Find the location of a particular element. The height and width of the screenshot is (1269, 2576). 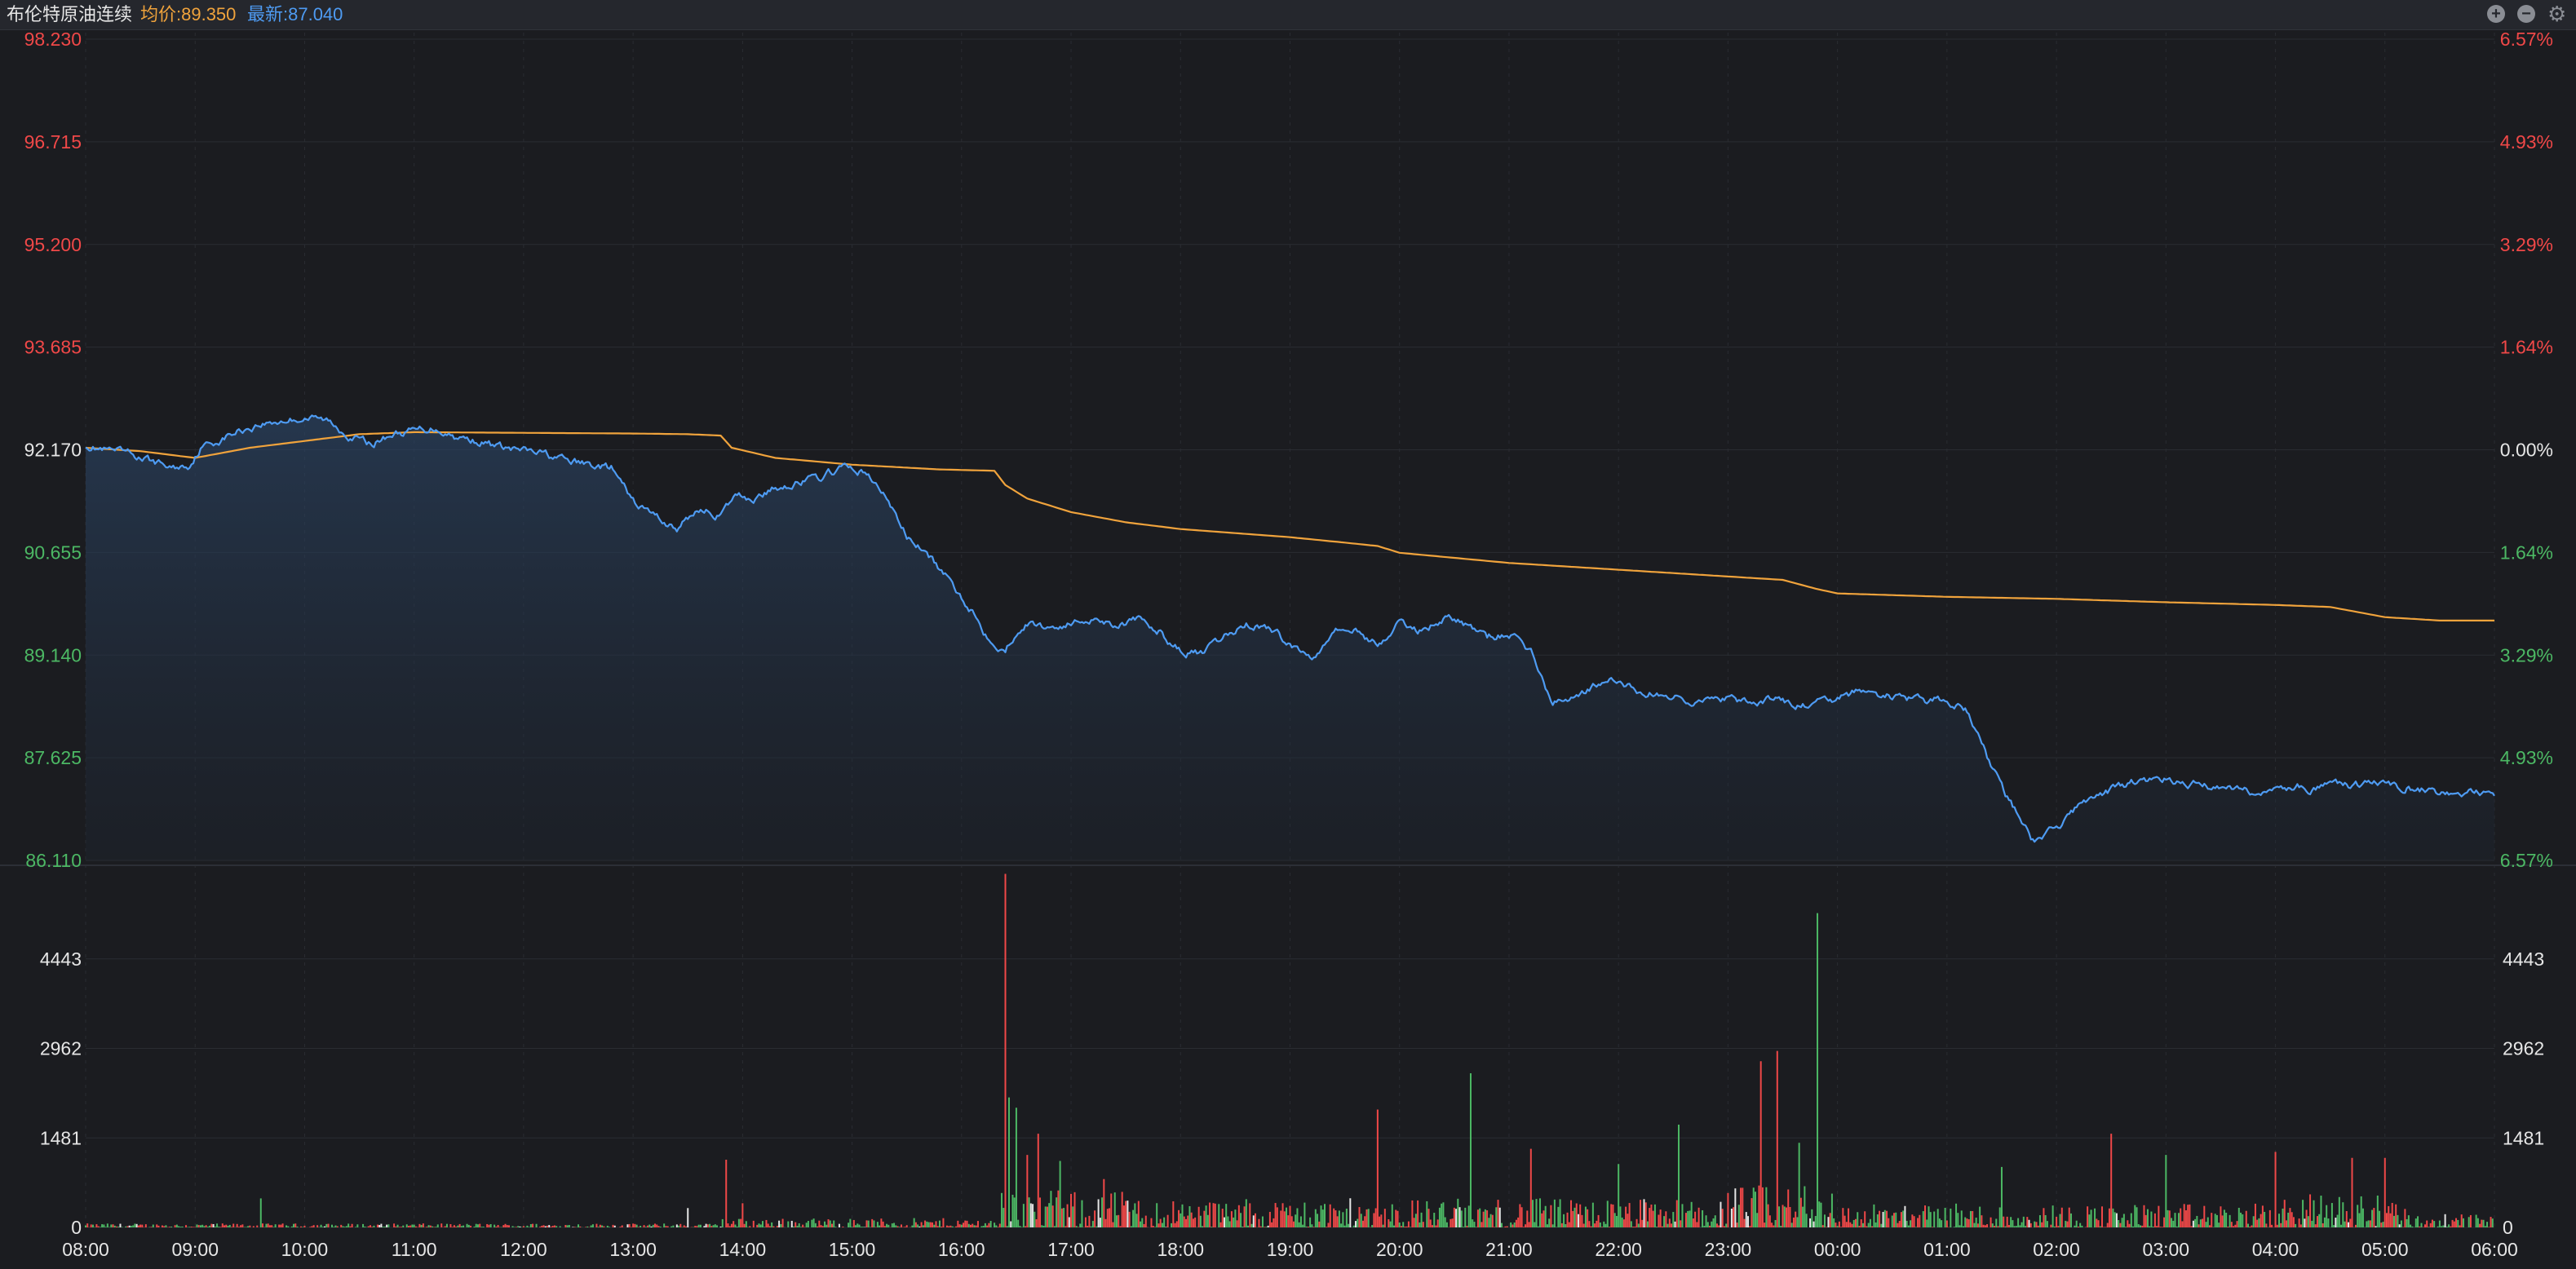

time-tick-label: 14:00 is located at coordinates (743, 1249).